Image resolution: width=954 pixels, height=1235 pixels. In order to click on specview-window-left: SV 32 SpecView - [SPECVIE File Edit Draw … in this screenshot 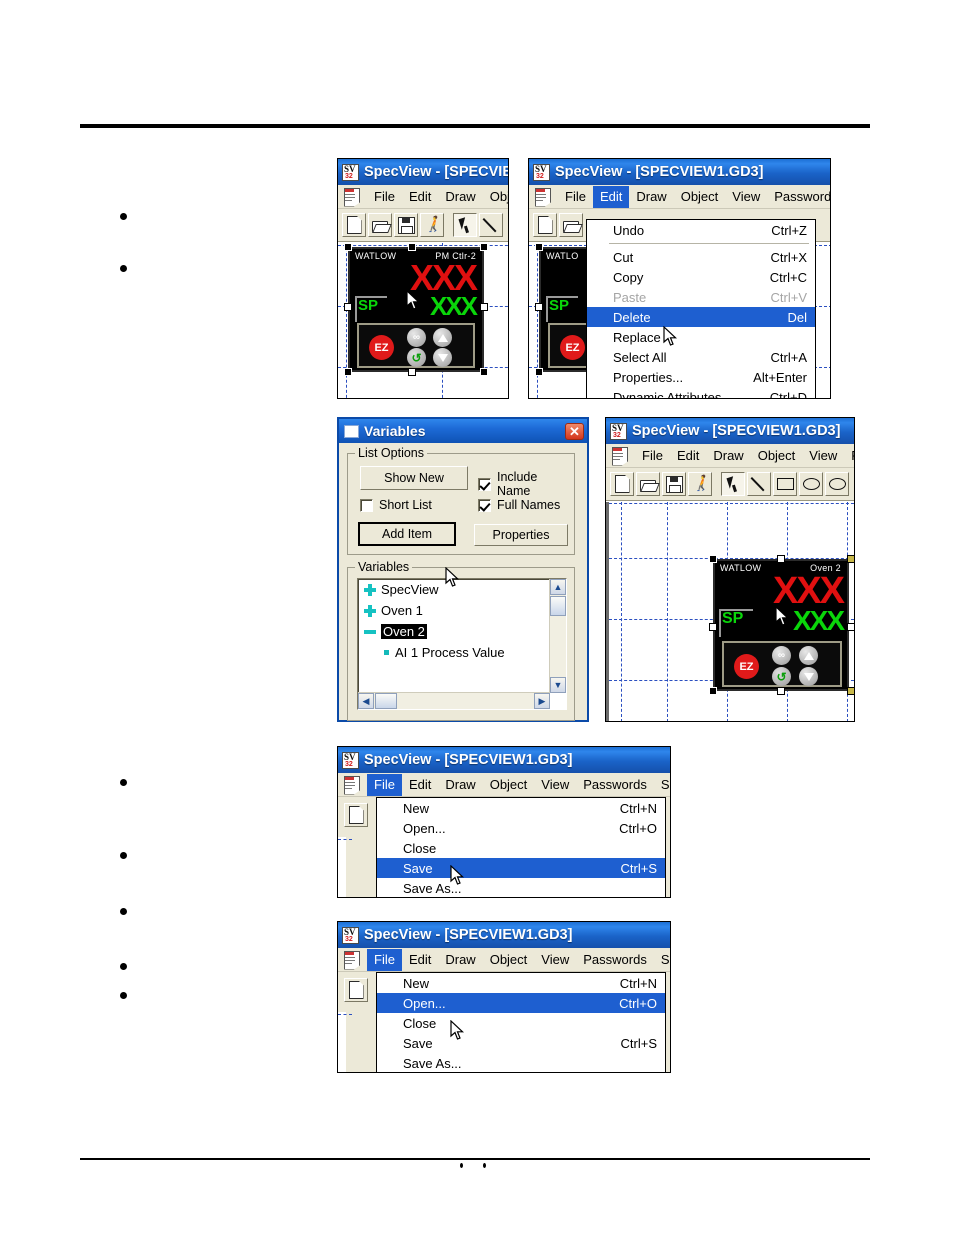, I will do `click(423, 278)`.